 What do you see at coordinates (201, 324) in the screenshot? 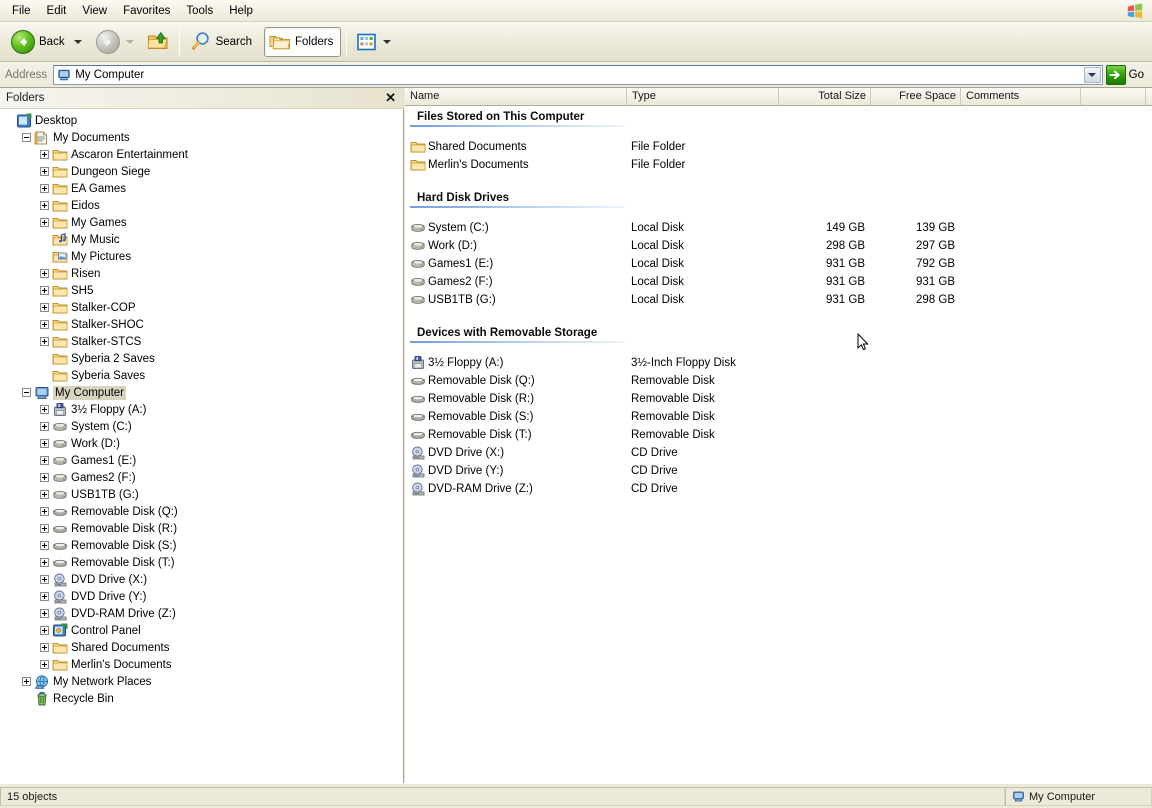
I see `tree-item-stalker-shoc: Stalker-SHOC` at bounding box center [201, 324].